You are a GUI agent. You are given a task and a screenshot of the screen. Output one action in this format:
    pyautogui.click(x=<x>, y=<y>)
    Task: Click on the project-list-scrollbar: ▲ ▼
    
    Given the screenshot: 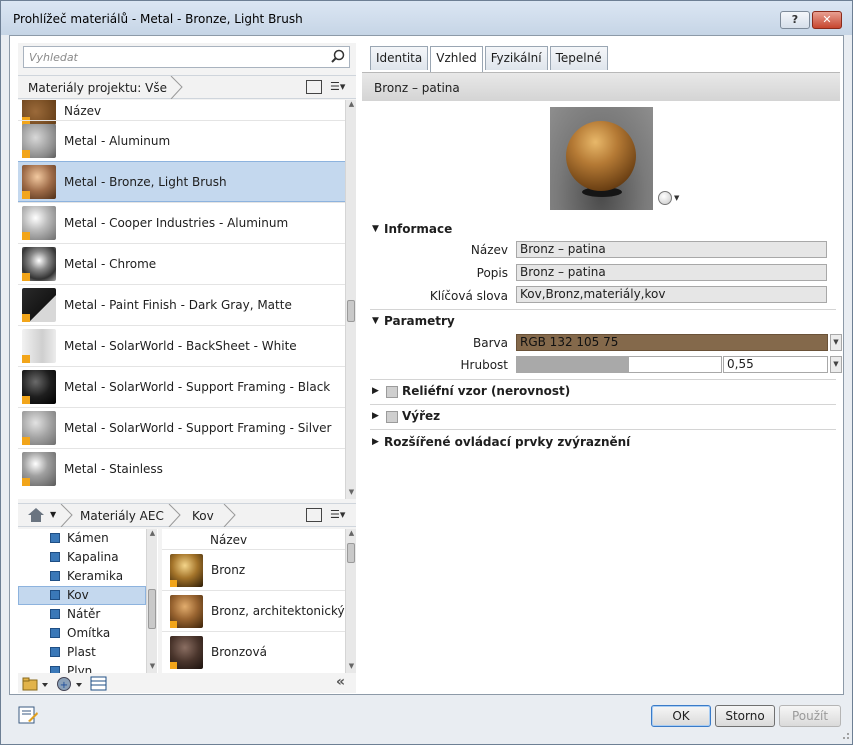 What is the action you would take?
    pyautogui.click(x=350, y=299)
    